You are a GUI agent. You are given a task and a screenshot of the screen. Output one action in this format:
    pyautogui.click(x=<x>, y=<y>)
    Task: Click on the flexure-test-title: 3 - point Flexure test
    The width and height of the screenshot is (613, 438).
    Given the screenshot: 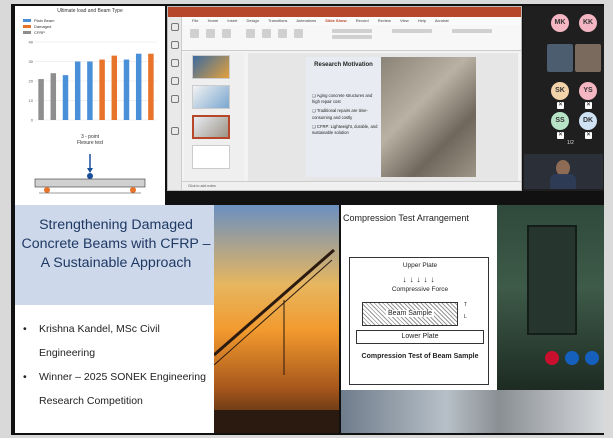 What is the action you would take?
    pyautogui.click(x=90, y=140)
    